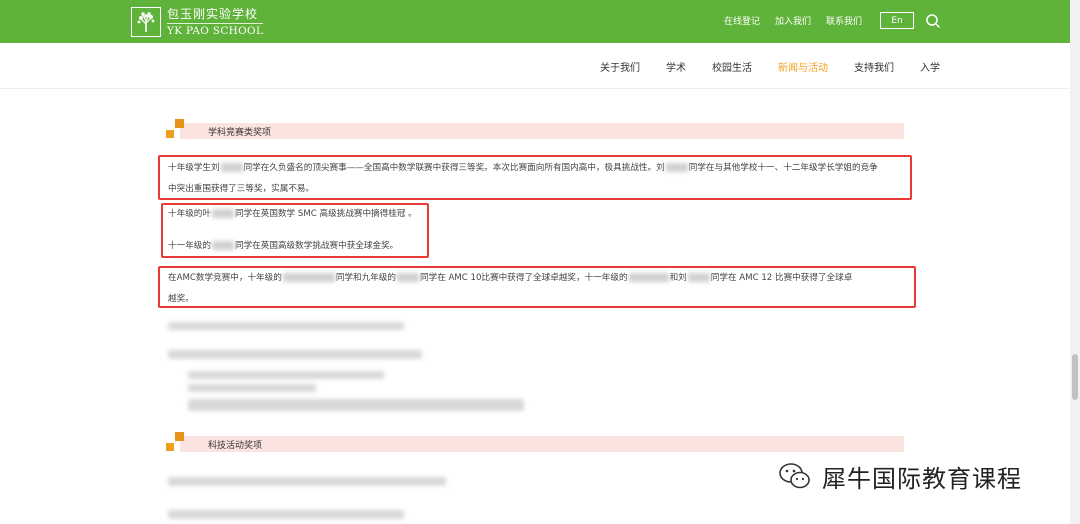 This screenshot has width=1080, height=524. I want to click on watermark: 犀牛国际教育课程, so click(900, 476).